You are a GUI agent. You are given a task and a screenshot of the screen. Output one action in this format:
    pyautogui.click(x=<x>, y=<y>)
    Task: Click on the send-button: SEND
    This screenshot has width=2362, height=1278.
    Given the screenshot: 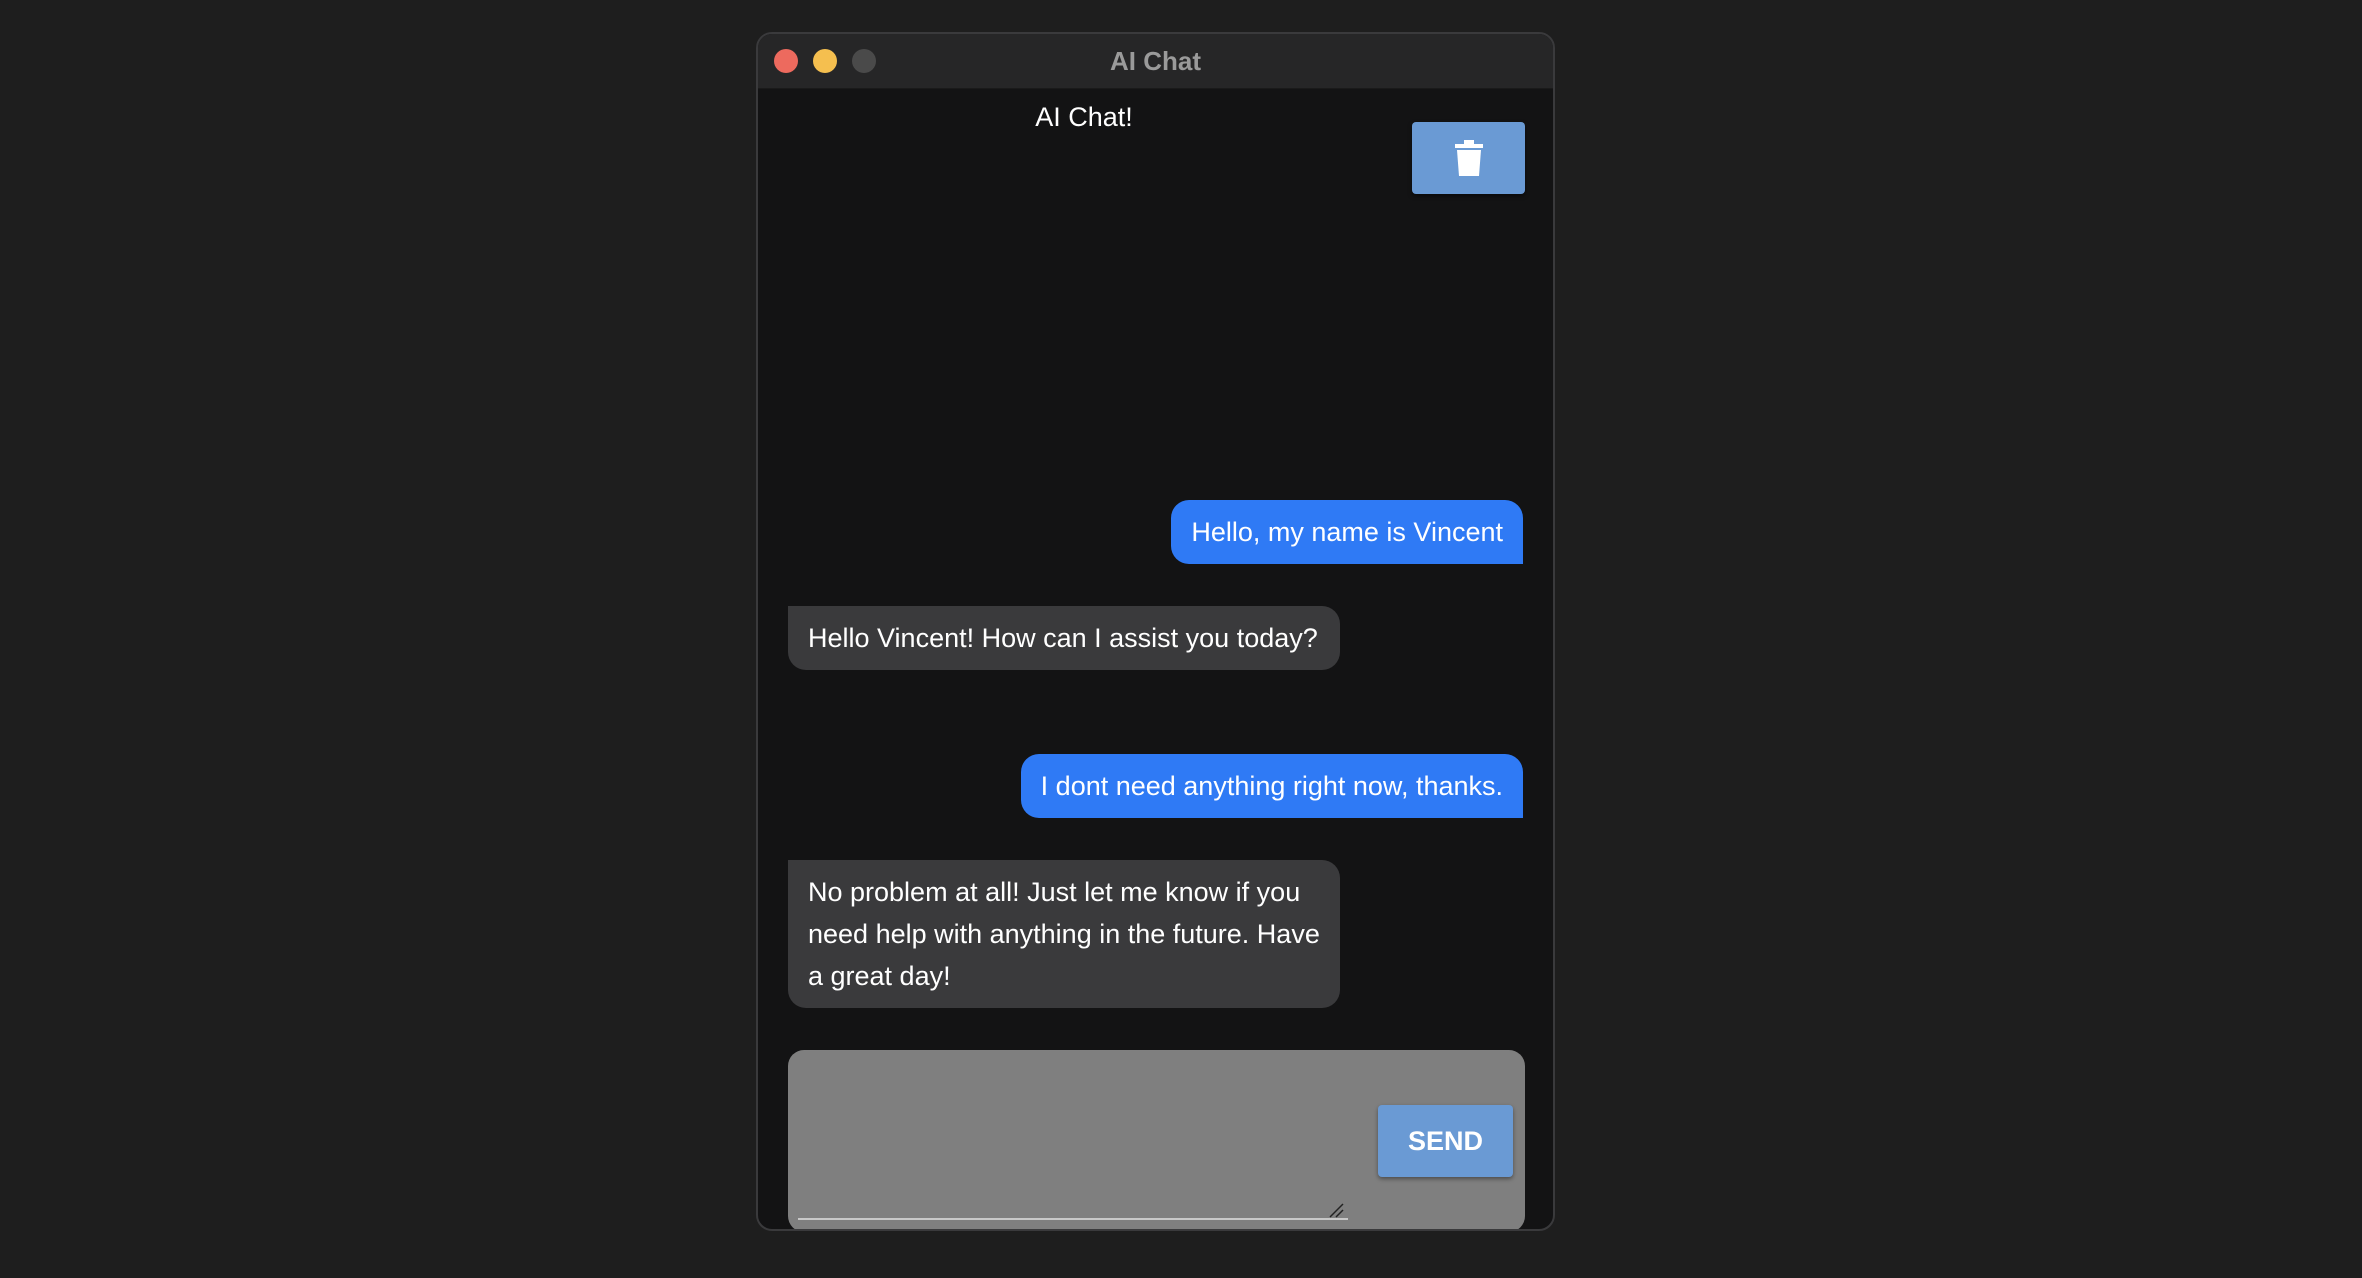 What is the action you would take?
    pyautogui.click(x=1445, y=1141)
    